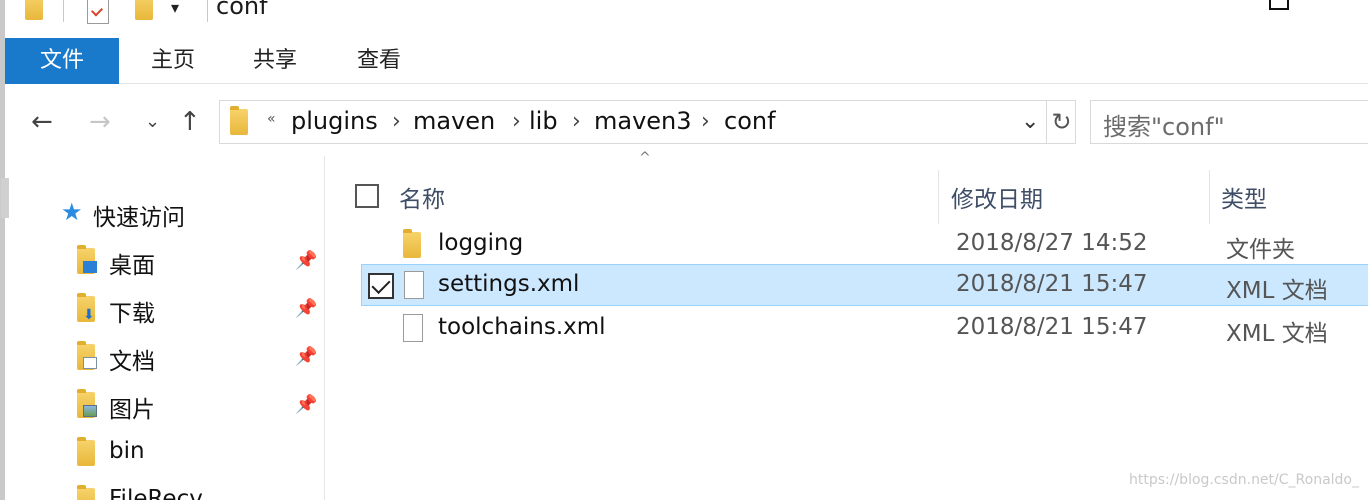  I want to click on breadcrumb-overflow-icon: «, so click(271, 119).